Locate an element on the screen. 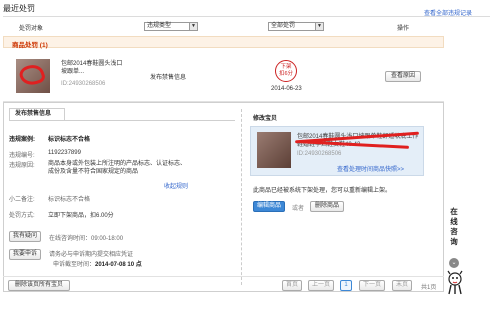 Image resolution: width=500 pixels, height=310 pixels. penalty-status-select: 全部处罚 ▼ is located at coordinates (296, 26).